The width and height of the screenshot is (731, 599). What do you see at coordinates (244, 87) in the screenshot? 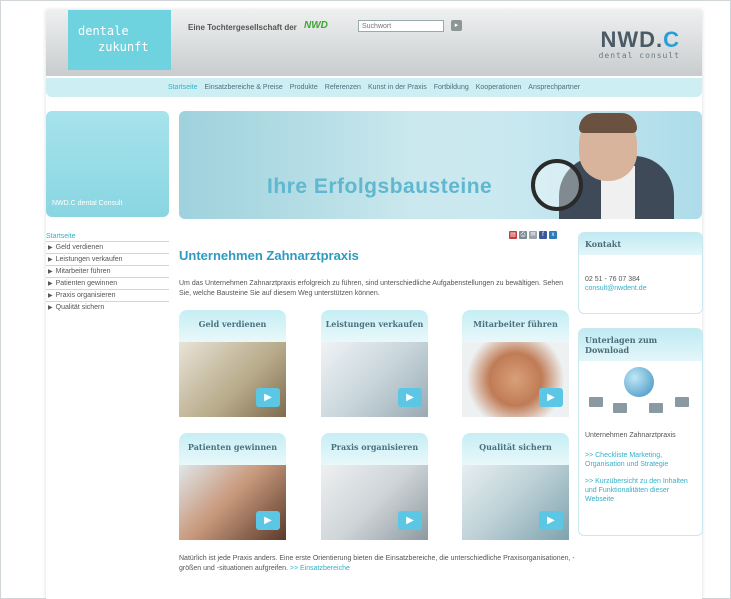
I see `nav-item-einsatzbereiche: Einsatzbereiche & Preise` at bounding box center [244, 87].